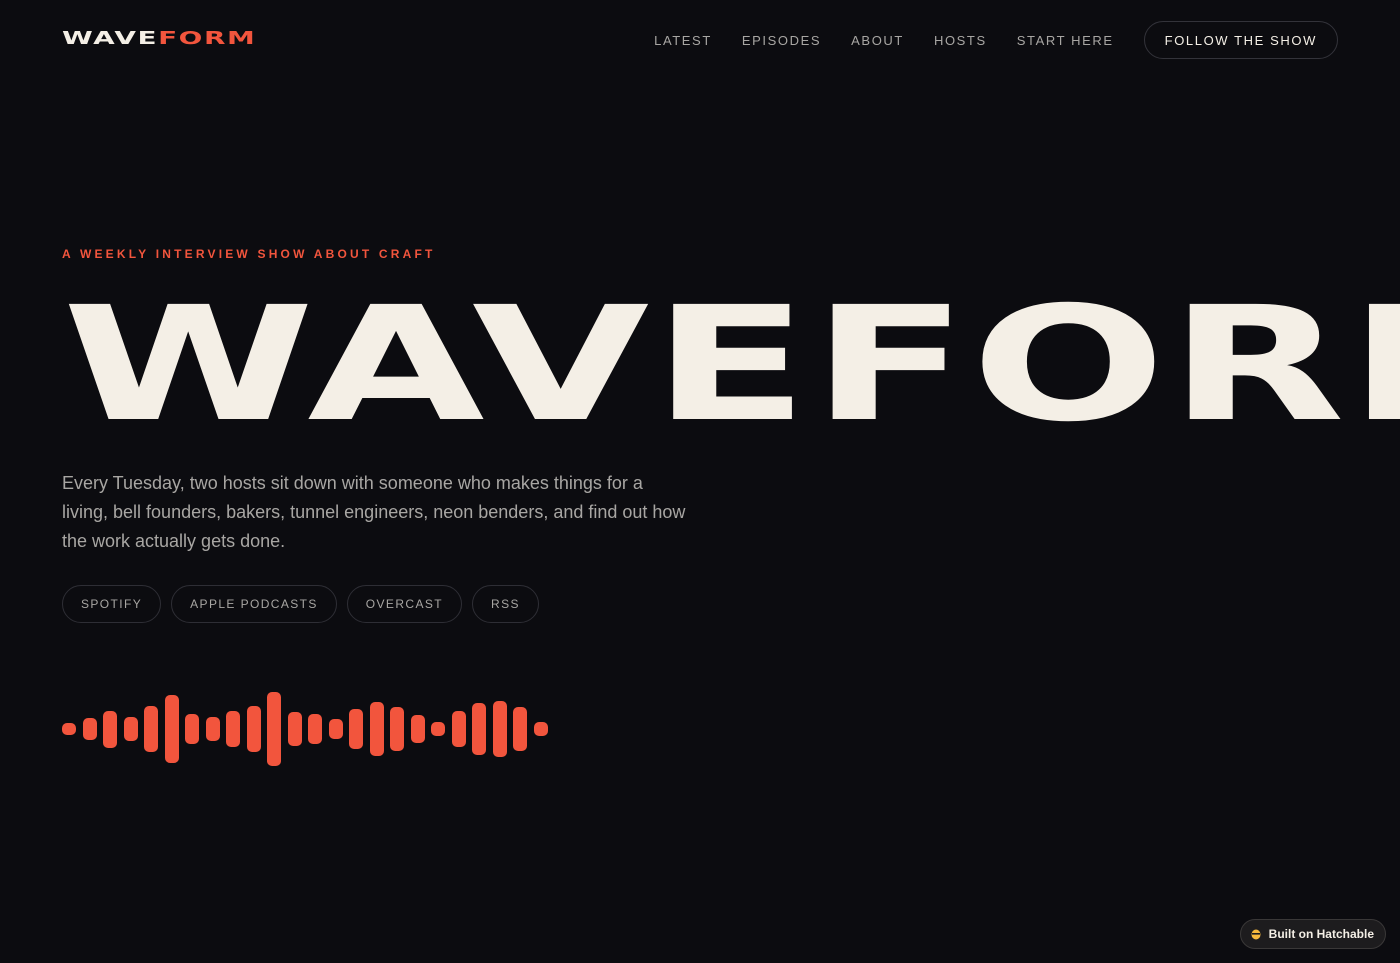 The width and height of the screenshot is (1400, 963). I want to click on site-logo: WAVEFORM, so click(159, 39).